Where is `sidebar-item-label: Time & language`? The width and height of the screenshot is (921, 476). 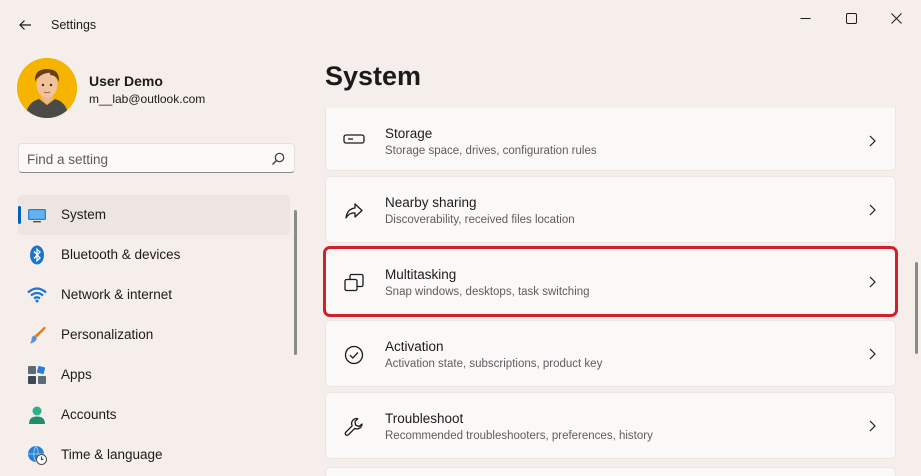
sidebar-item-label: Time & language is located at coordinates (112, 454).